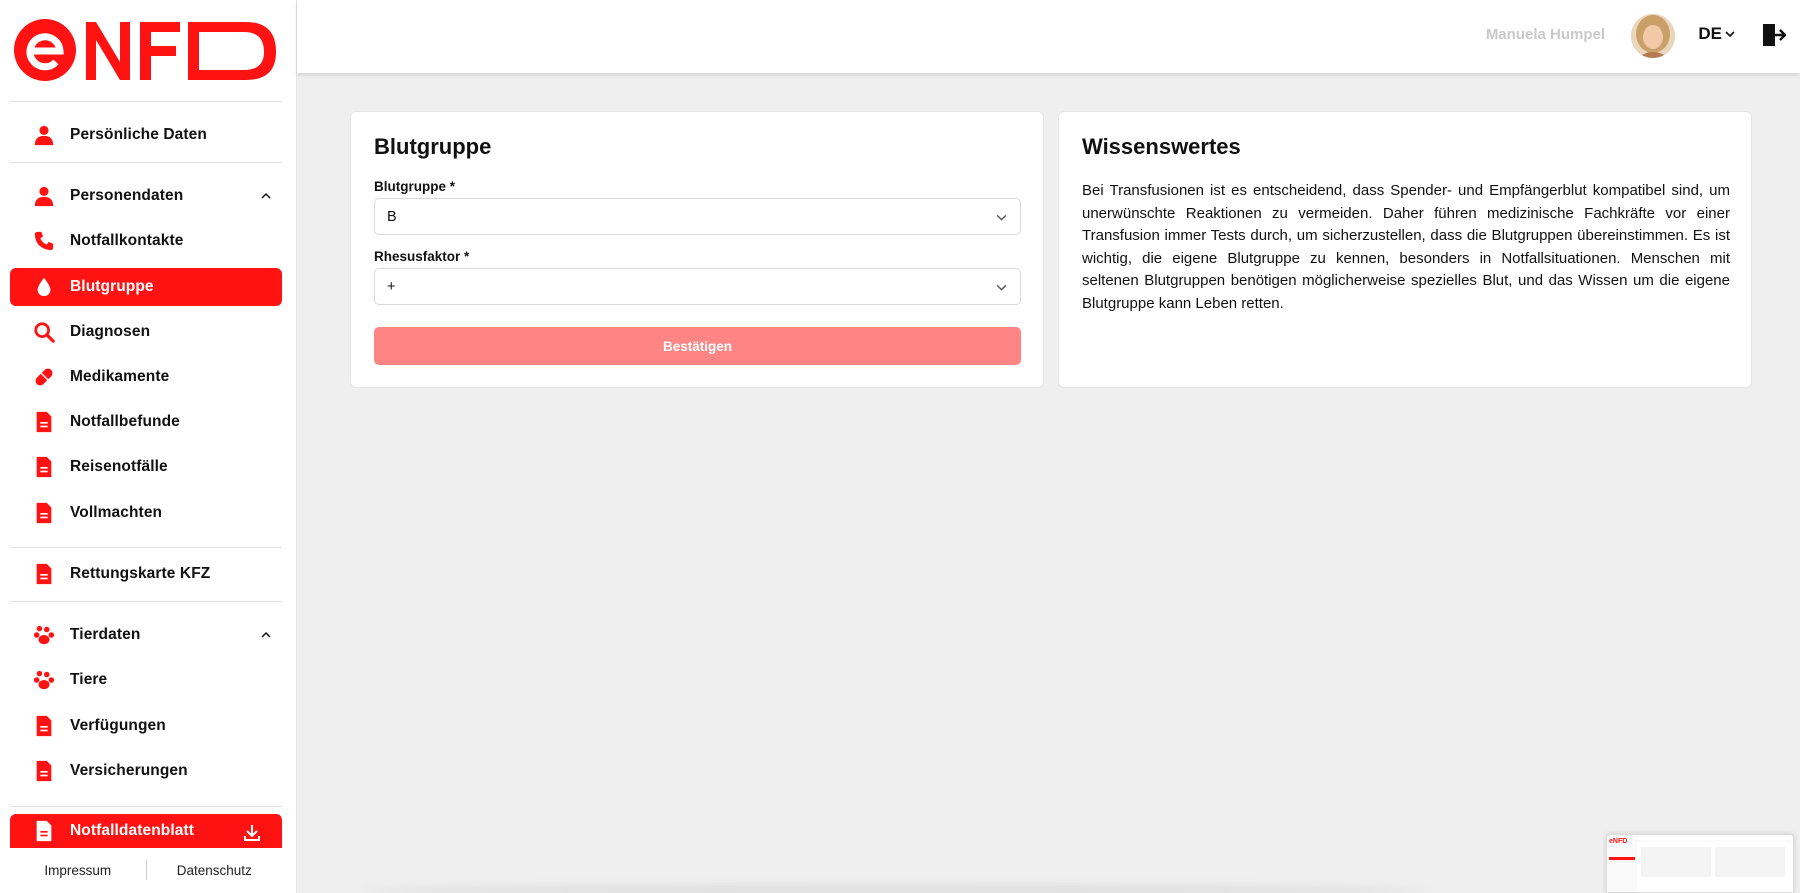 Image resolution: width=1800 pixels, height=893 pixels. What do you see at coordinates (118, 725) in the screenshot?
I see `sidebar-item-label: Verfügungen` at bounding box center [118, 725].